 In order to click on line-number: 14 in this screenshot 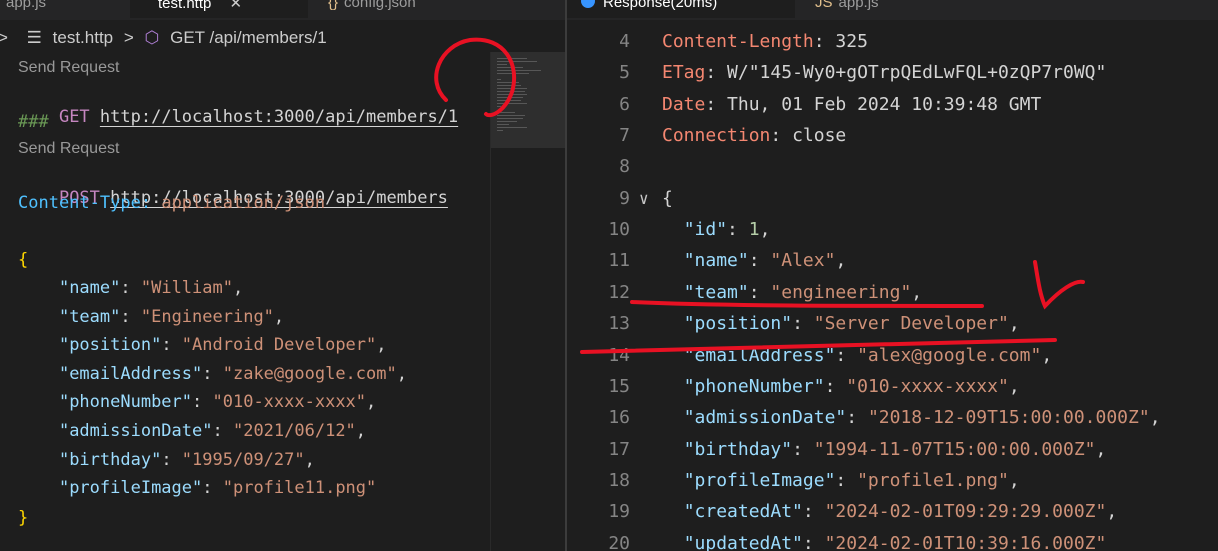, I will do `click(619, 355)`.